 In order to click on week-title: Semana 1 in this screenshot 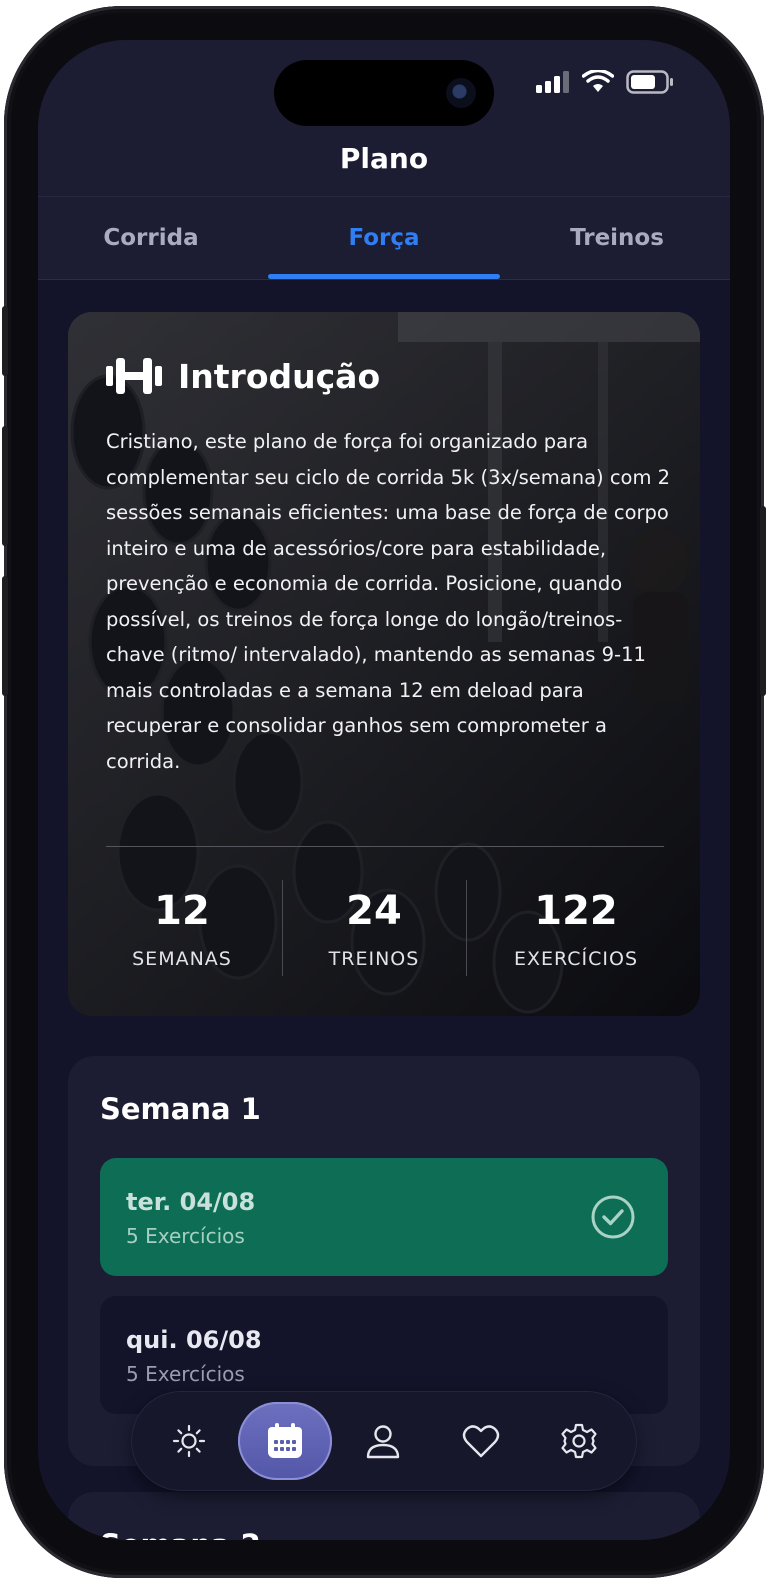, I will do `click(180, 1109)`.